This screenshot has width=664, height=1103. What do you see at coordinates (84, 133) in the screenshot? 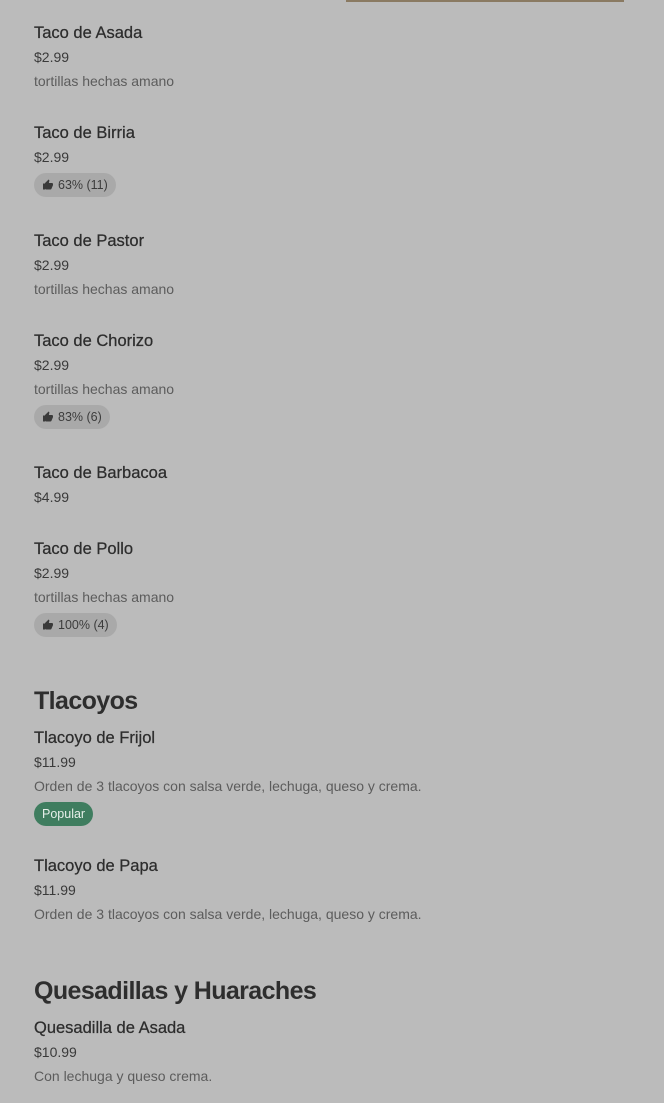
I see `item-name: Taco de Birria` at bounding box center [84, 133].